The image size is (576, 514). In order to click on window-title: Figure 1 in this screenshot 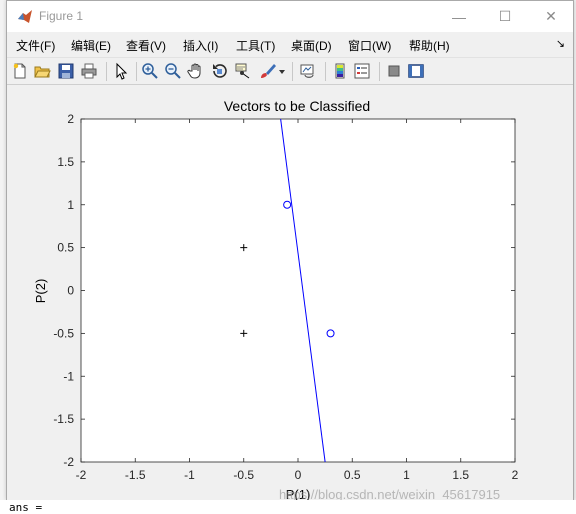, I will do `click(61, 16)`.